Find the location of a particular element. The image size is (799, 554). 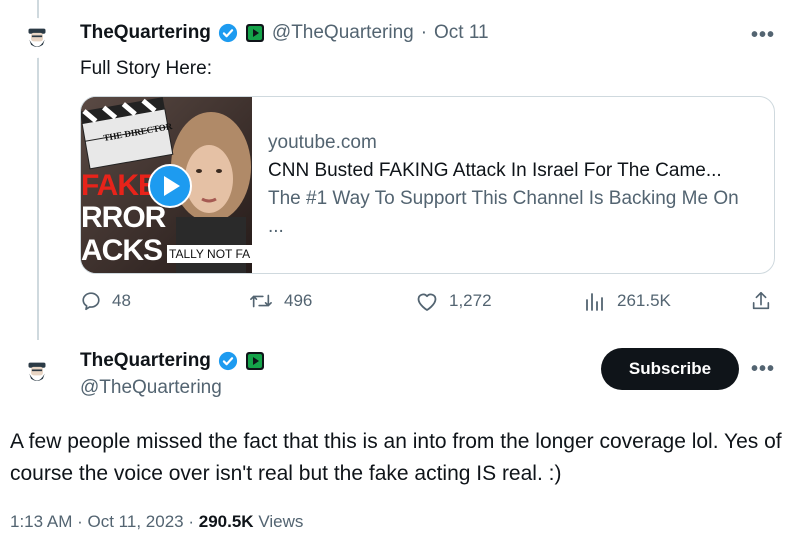

views-count: 261.5K is located at coordinates (644, 300).